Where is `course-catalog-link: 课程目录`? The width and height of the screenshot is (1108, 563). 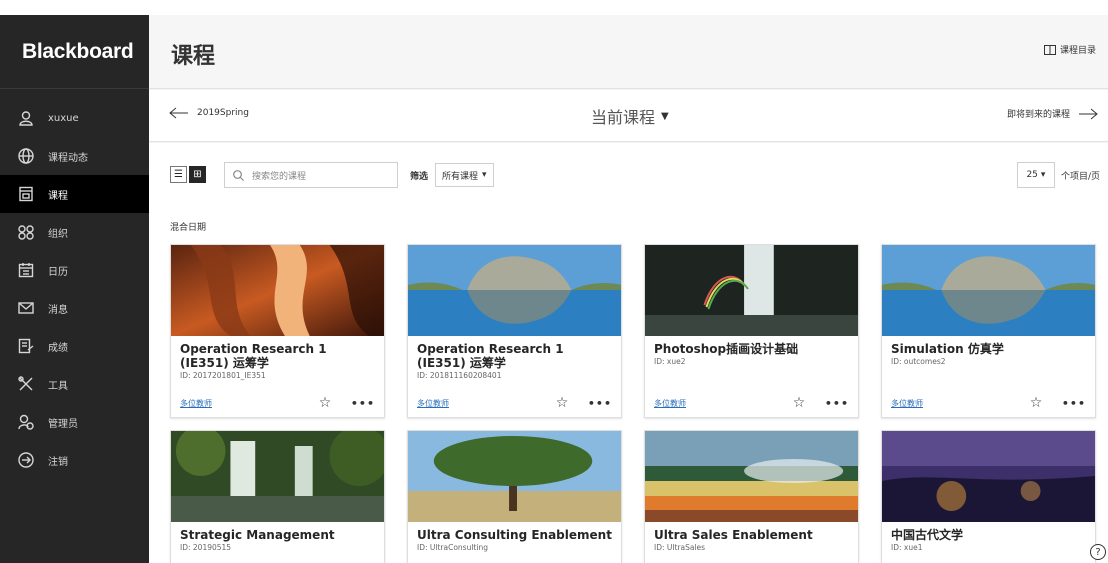
course-catalog-link: 课程目录 is located at coordinates (1069, 49).